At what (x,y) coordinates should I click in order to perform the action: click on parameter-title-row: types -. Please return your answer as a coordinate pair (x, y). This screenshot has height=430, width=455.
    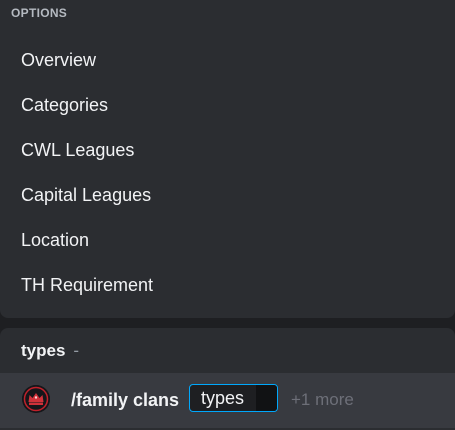
    Looking at the image, I should click on (50, 351).